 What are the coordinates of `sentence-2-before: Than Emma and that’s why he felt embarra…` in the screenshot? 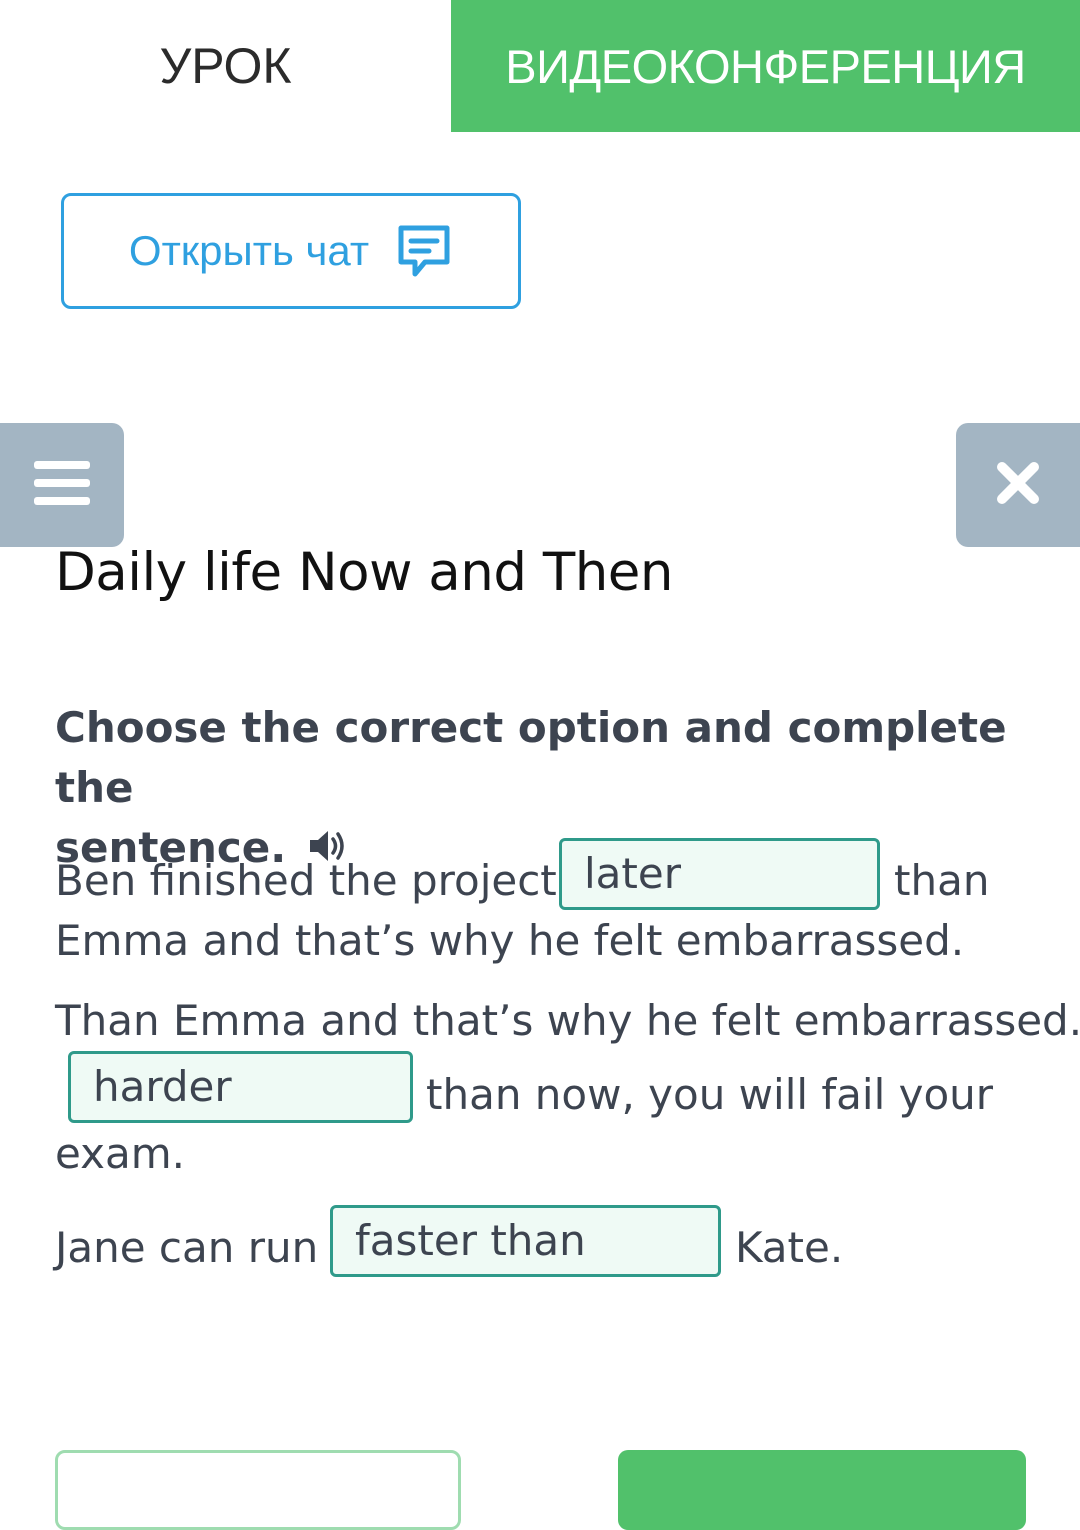 It's located at (567, 1020).